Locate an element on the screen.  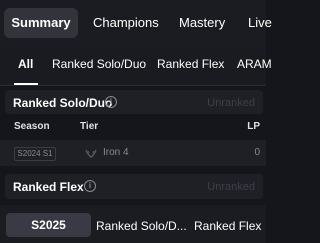
queue-tab-bar: All Ranked Solo/Duo Ranked Flex ARAM is located at coordinates (136, 66).